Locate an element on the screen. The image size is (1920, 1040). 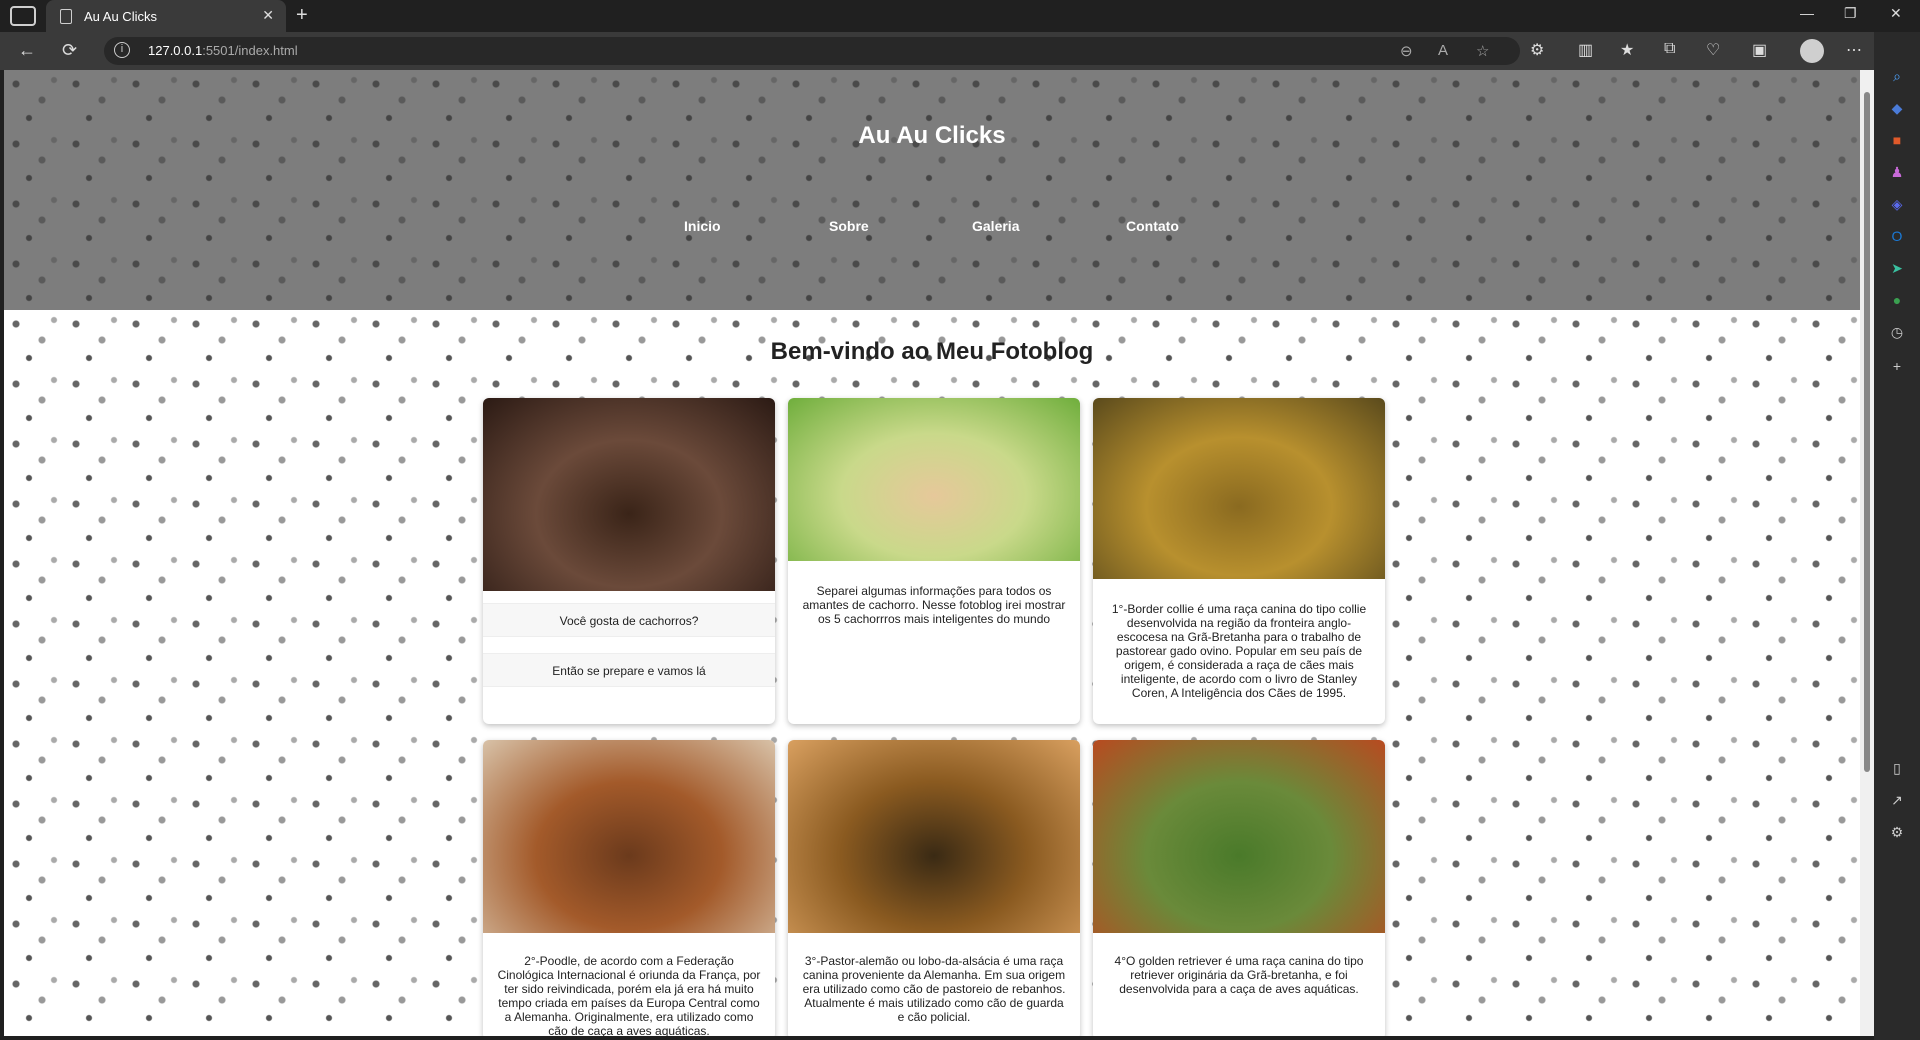
browser-sidebar: ⌕ ◆ ■ ♟ ◈ O ➤ ● ◷ + ▯ ↗ ⚙ is located at coordinates (1897, 536).